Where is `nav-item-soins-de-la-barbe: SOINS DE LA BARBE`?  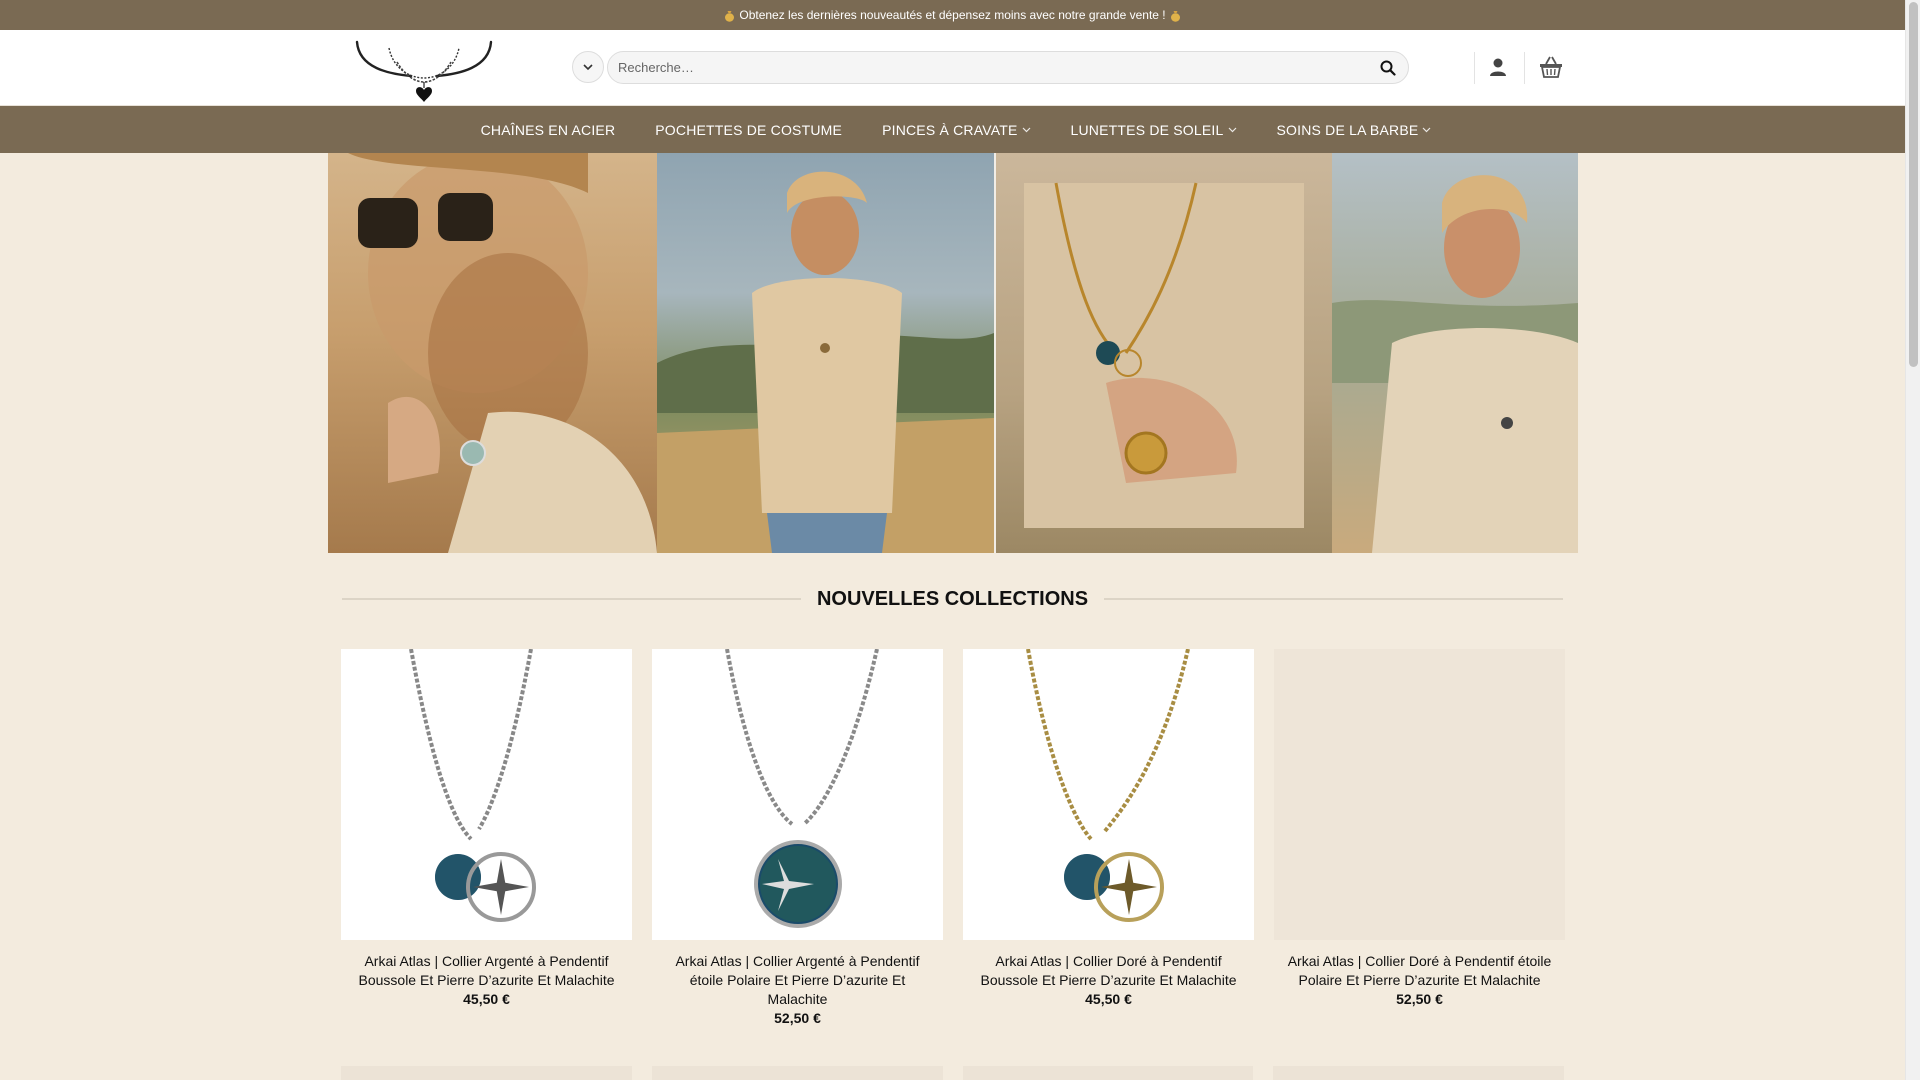 nav-item-soins-de-la-barbe: SOINS DE LA BARBE is located at coordinates (1354, 130).